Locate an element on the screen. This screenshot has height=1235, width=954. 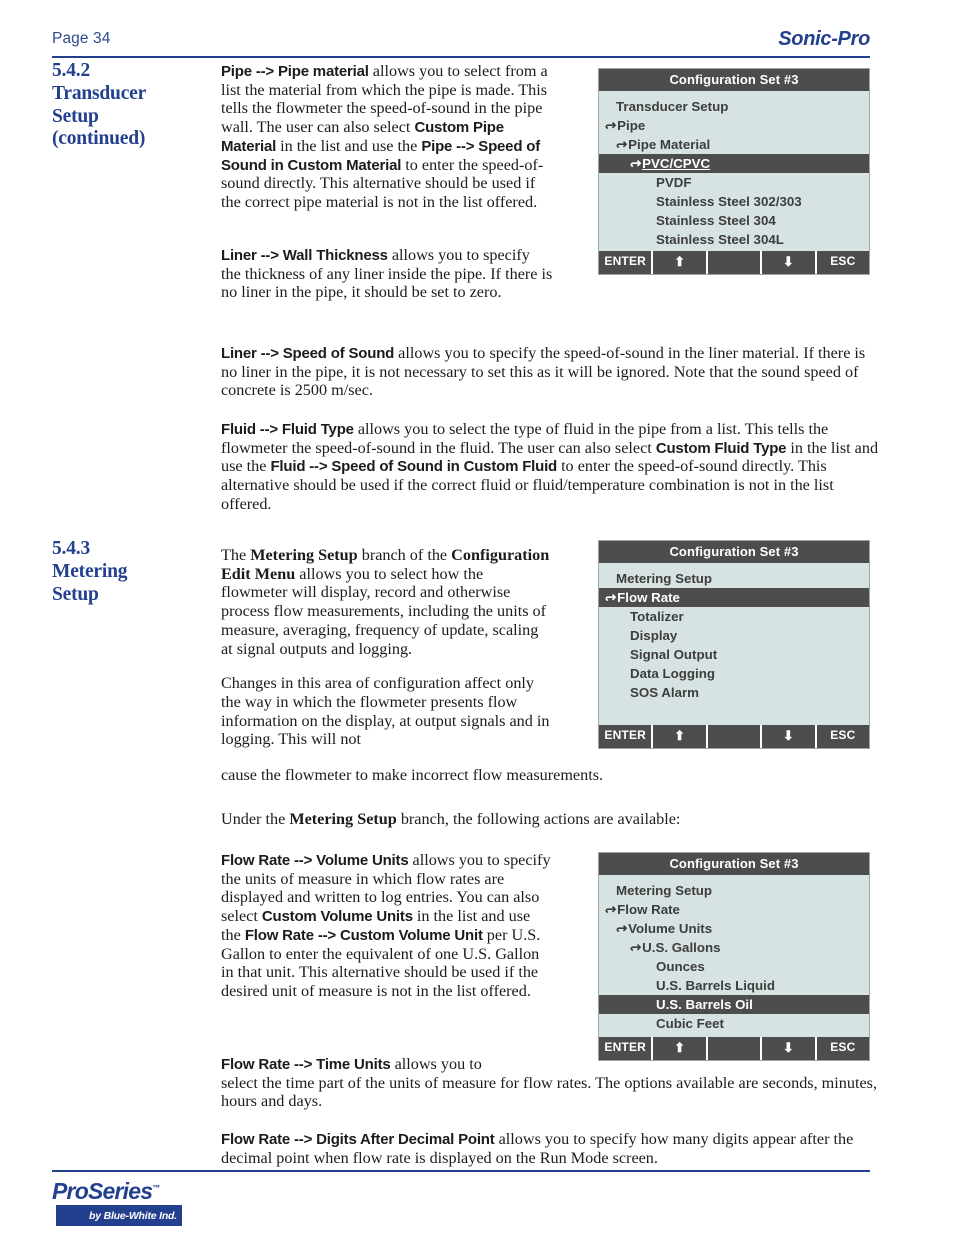
lcd-menu-item: ↪Pipe Material is located at coordinates (734, 144).